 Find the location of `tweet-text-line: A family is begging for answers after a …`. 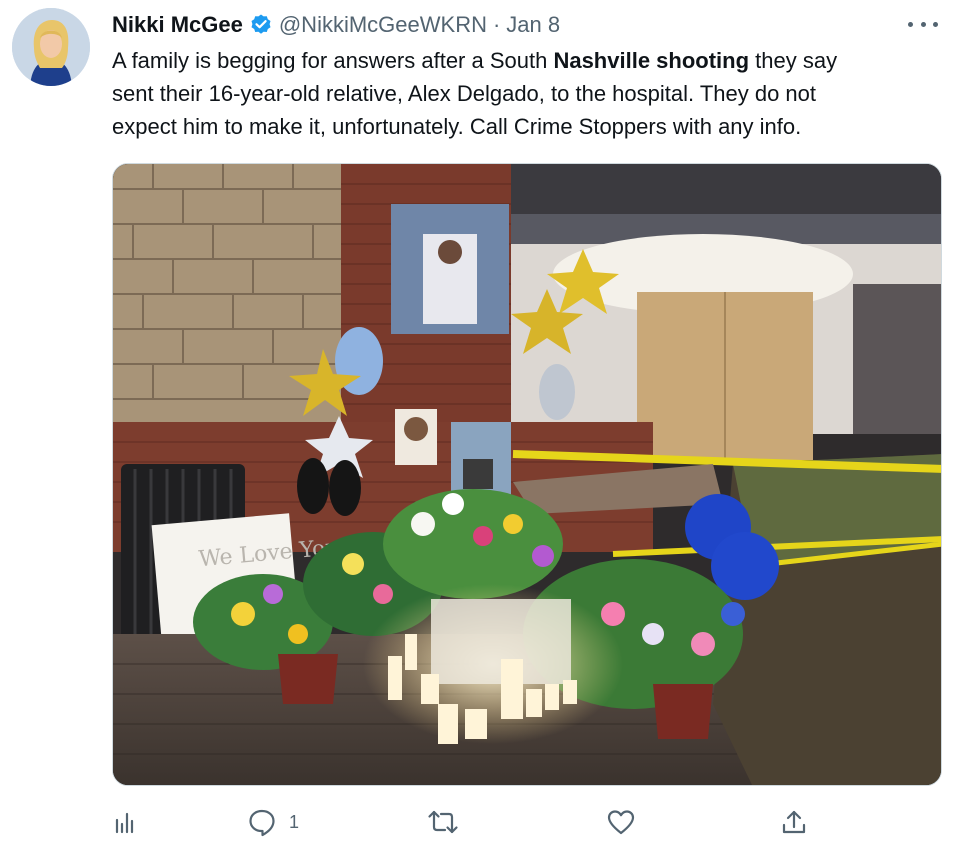

tweet-text-line: A family is begging for answers after a … is located at coordinates (527, 60).